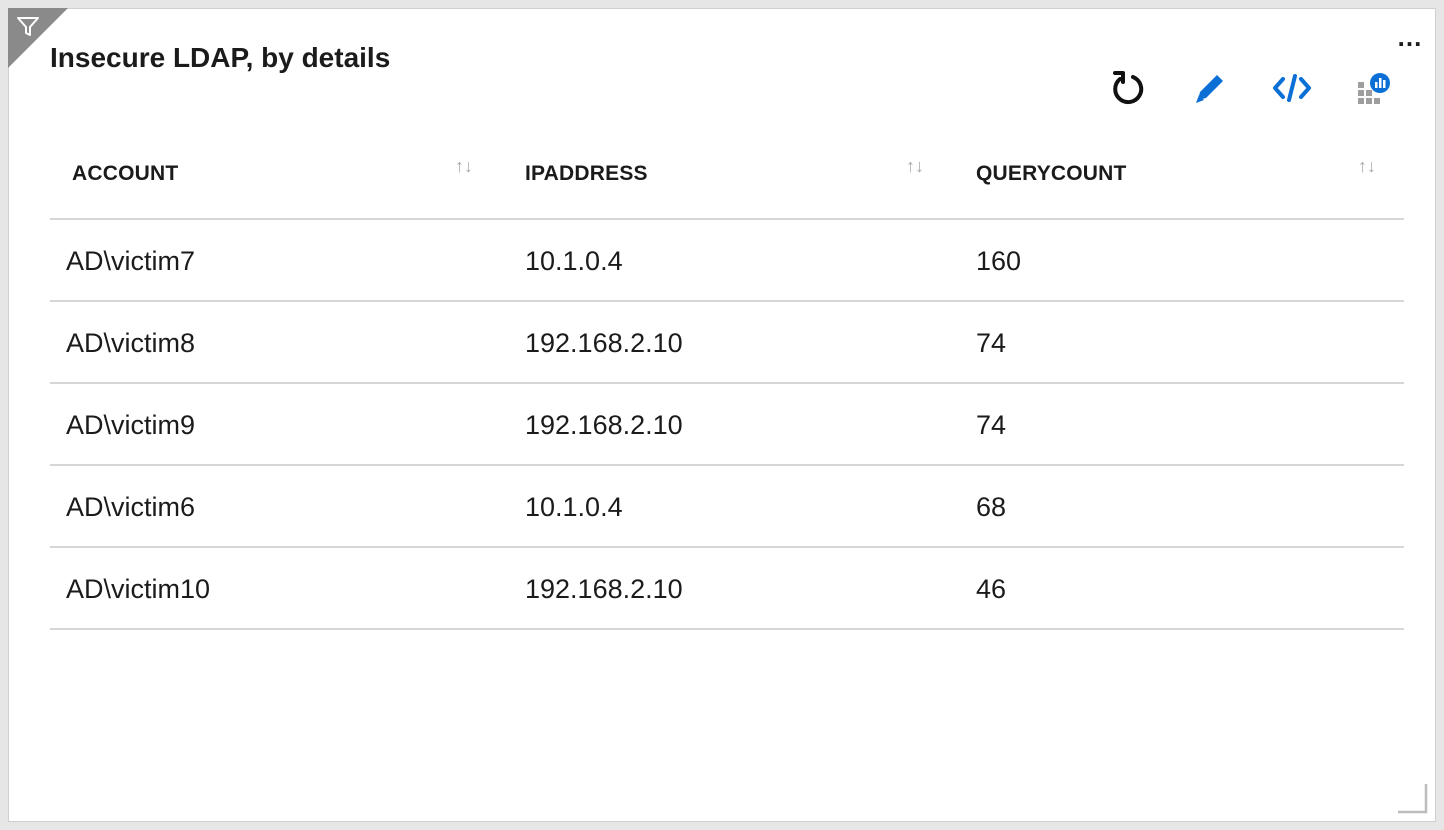 Image resolution: width=1444 pixels, height=830 pixels. I want to click on cell-account: AD\victim7, so click(131, 261).